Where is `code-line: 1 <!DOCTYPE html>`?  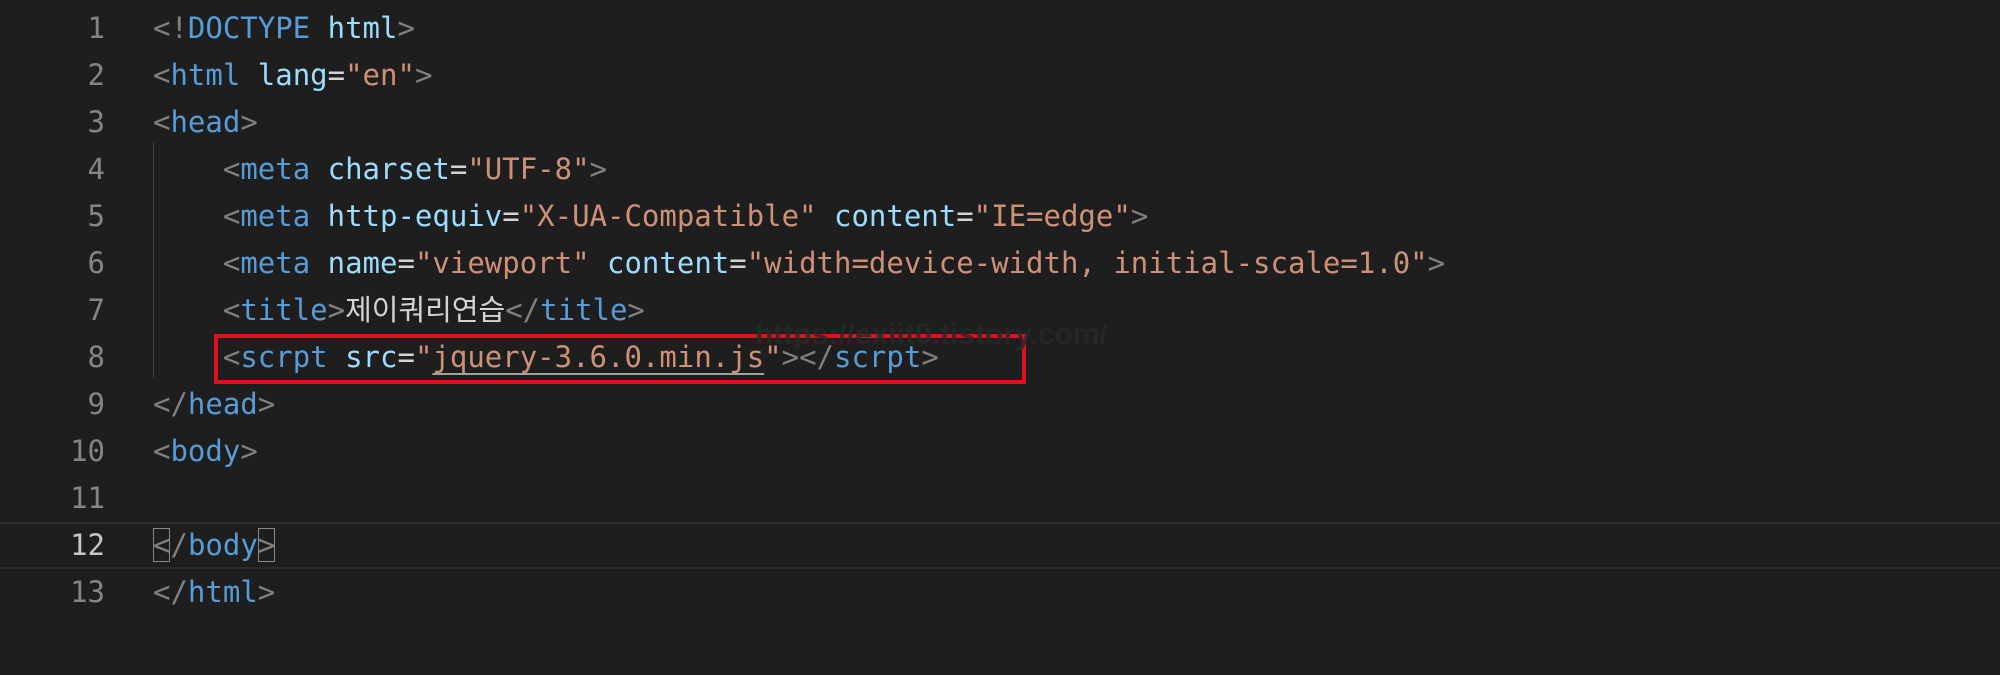
code-line: 1 <!DOCTYPE html> is located at coordinates (1000, 28).